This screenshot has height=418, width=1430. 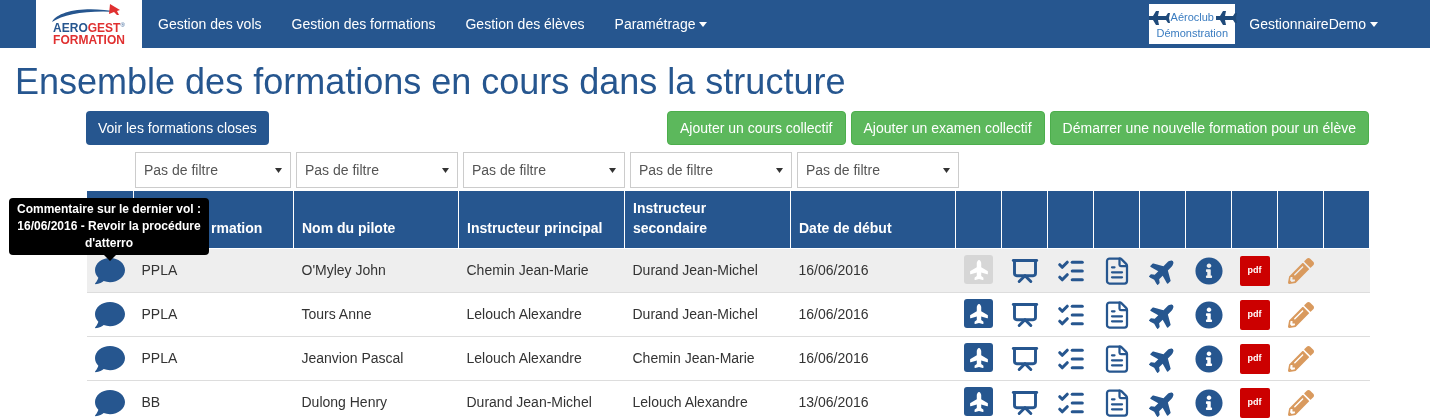 What do you see at coordinates (376, 219) in the screenshot?
I see `header-cell: Nom du pilote` at bounding box center [376, 219].